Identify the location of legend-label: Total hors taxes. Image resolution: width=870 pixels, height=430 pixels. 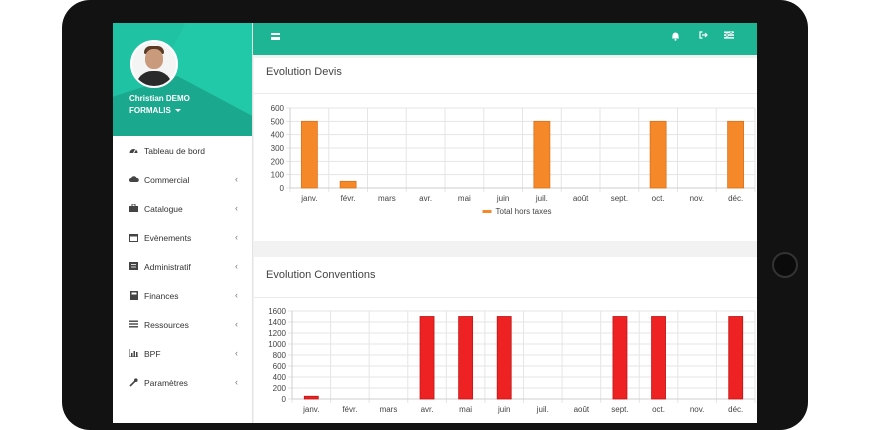
(524, 211).